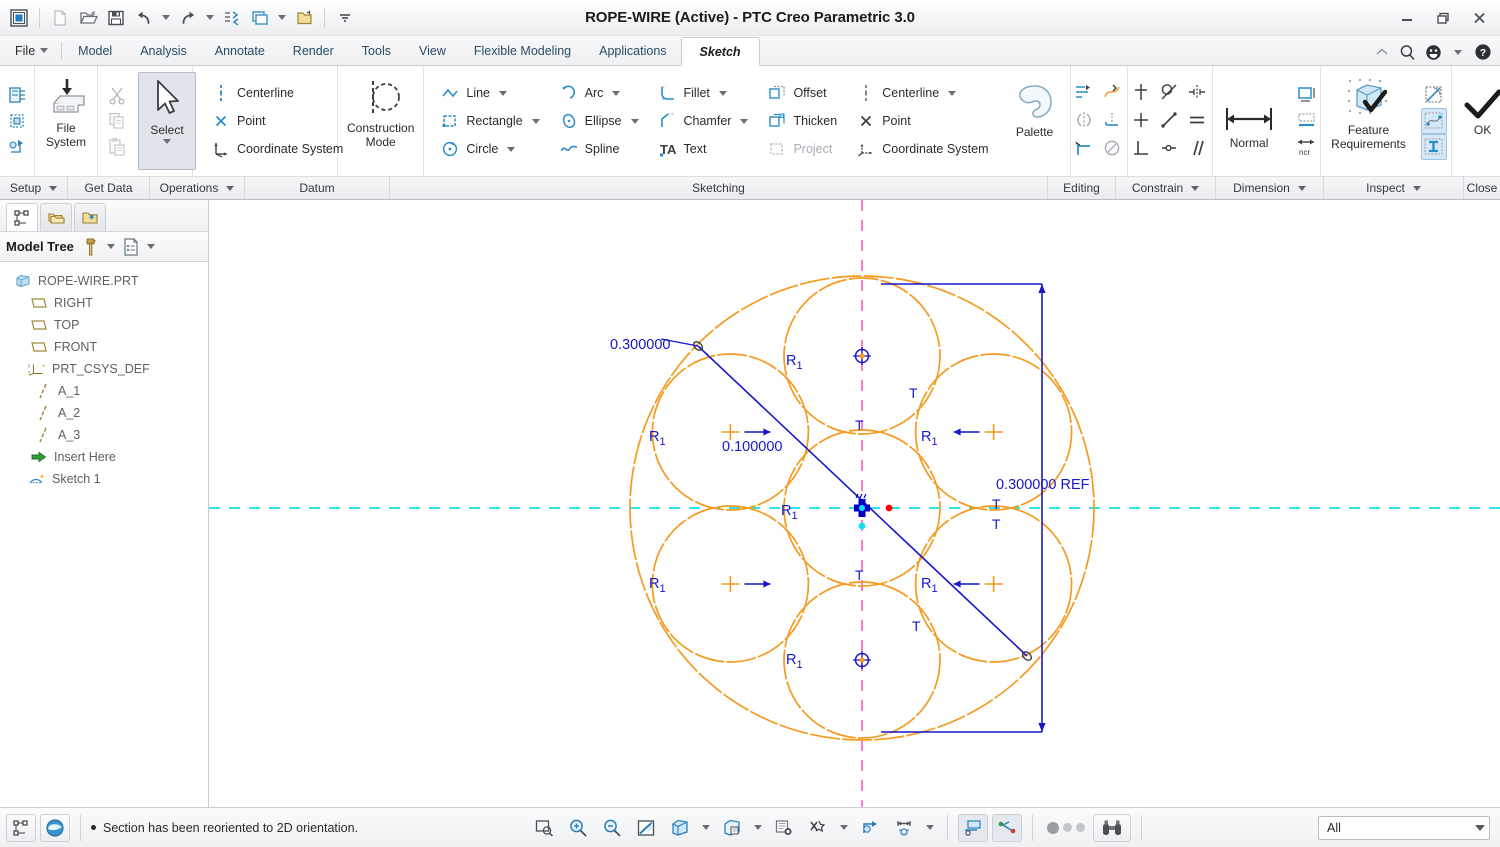 The image size is (1500, 847). Describe the element at coordinates (1382, 52) in the screenshot. I see `collapse-ribbon-icon` at that location.